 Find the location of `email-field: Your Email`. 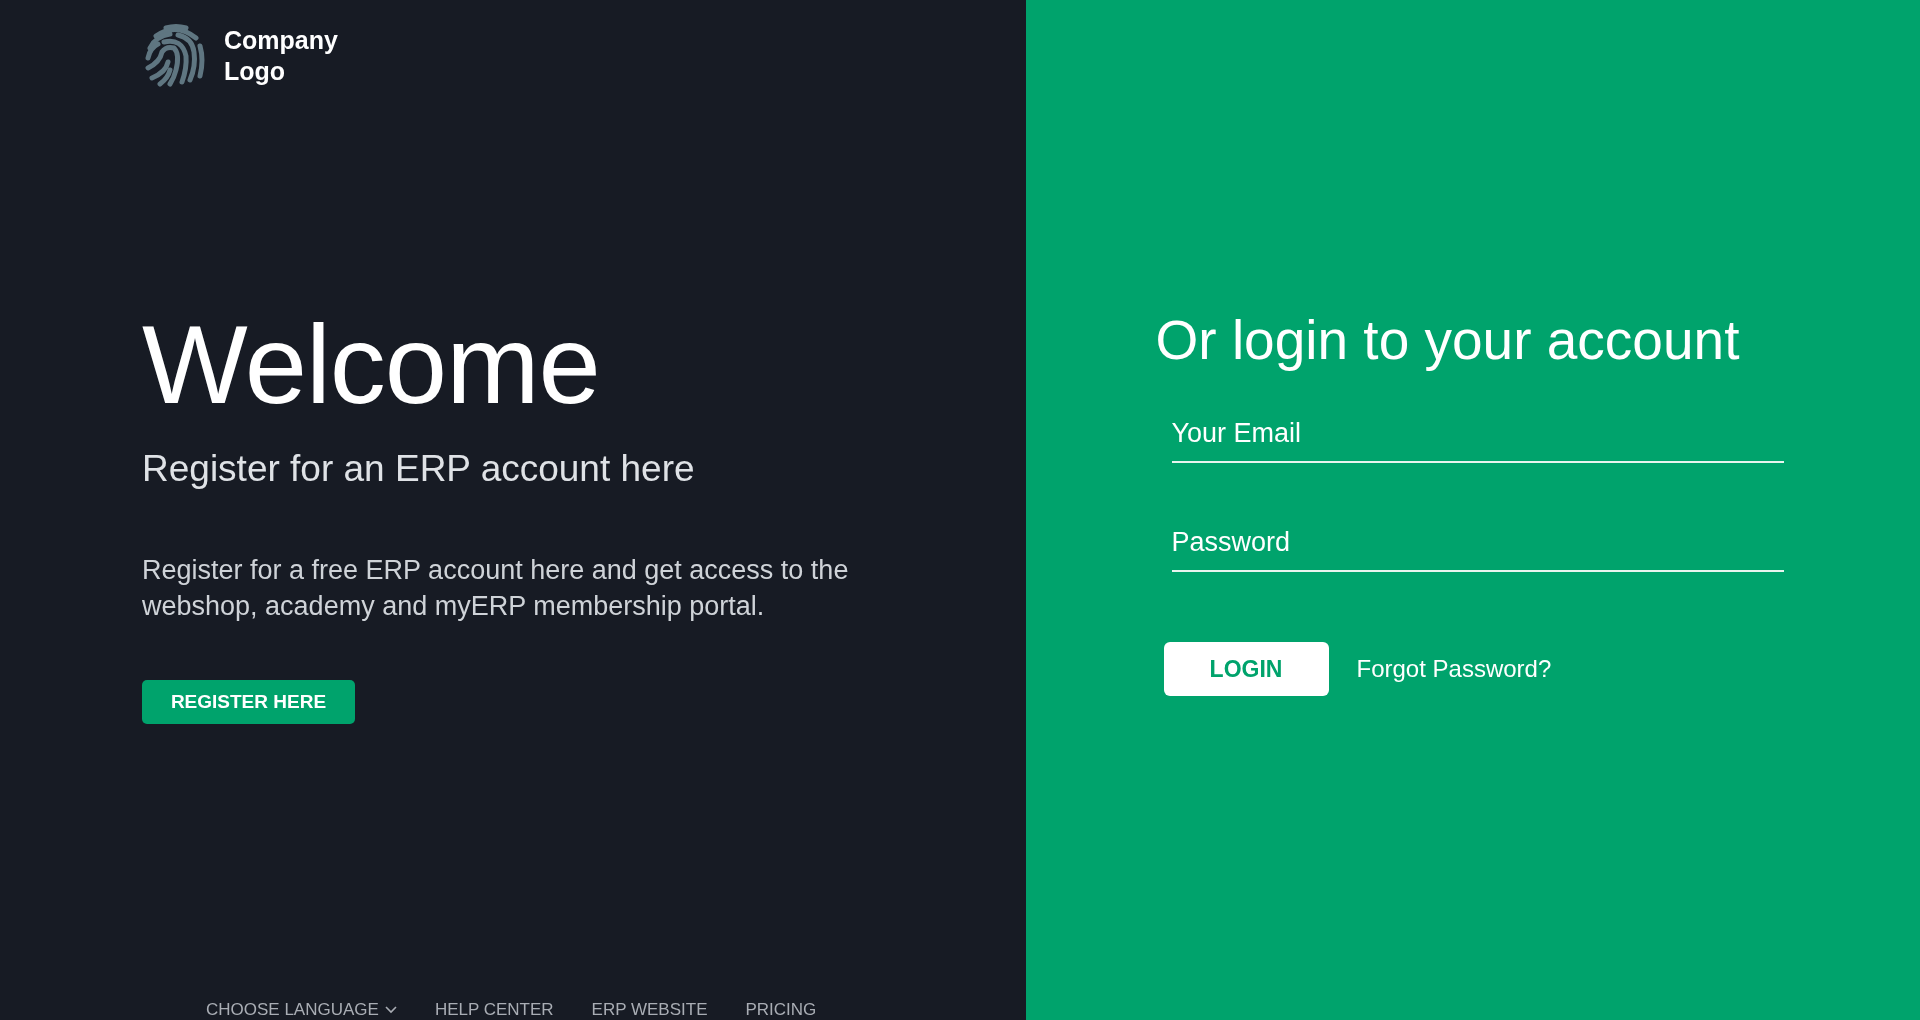

email-field: Your Email is located at coordinates (1477, 437).